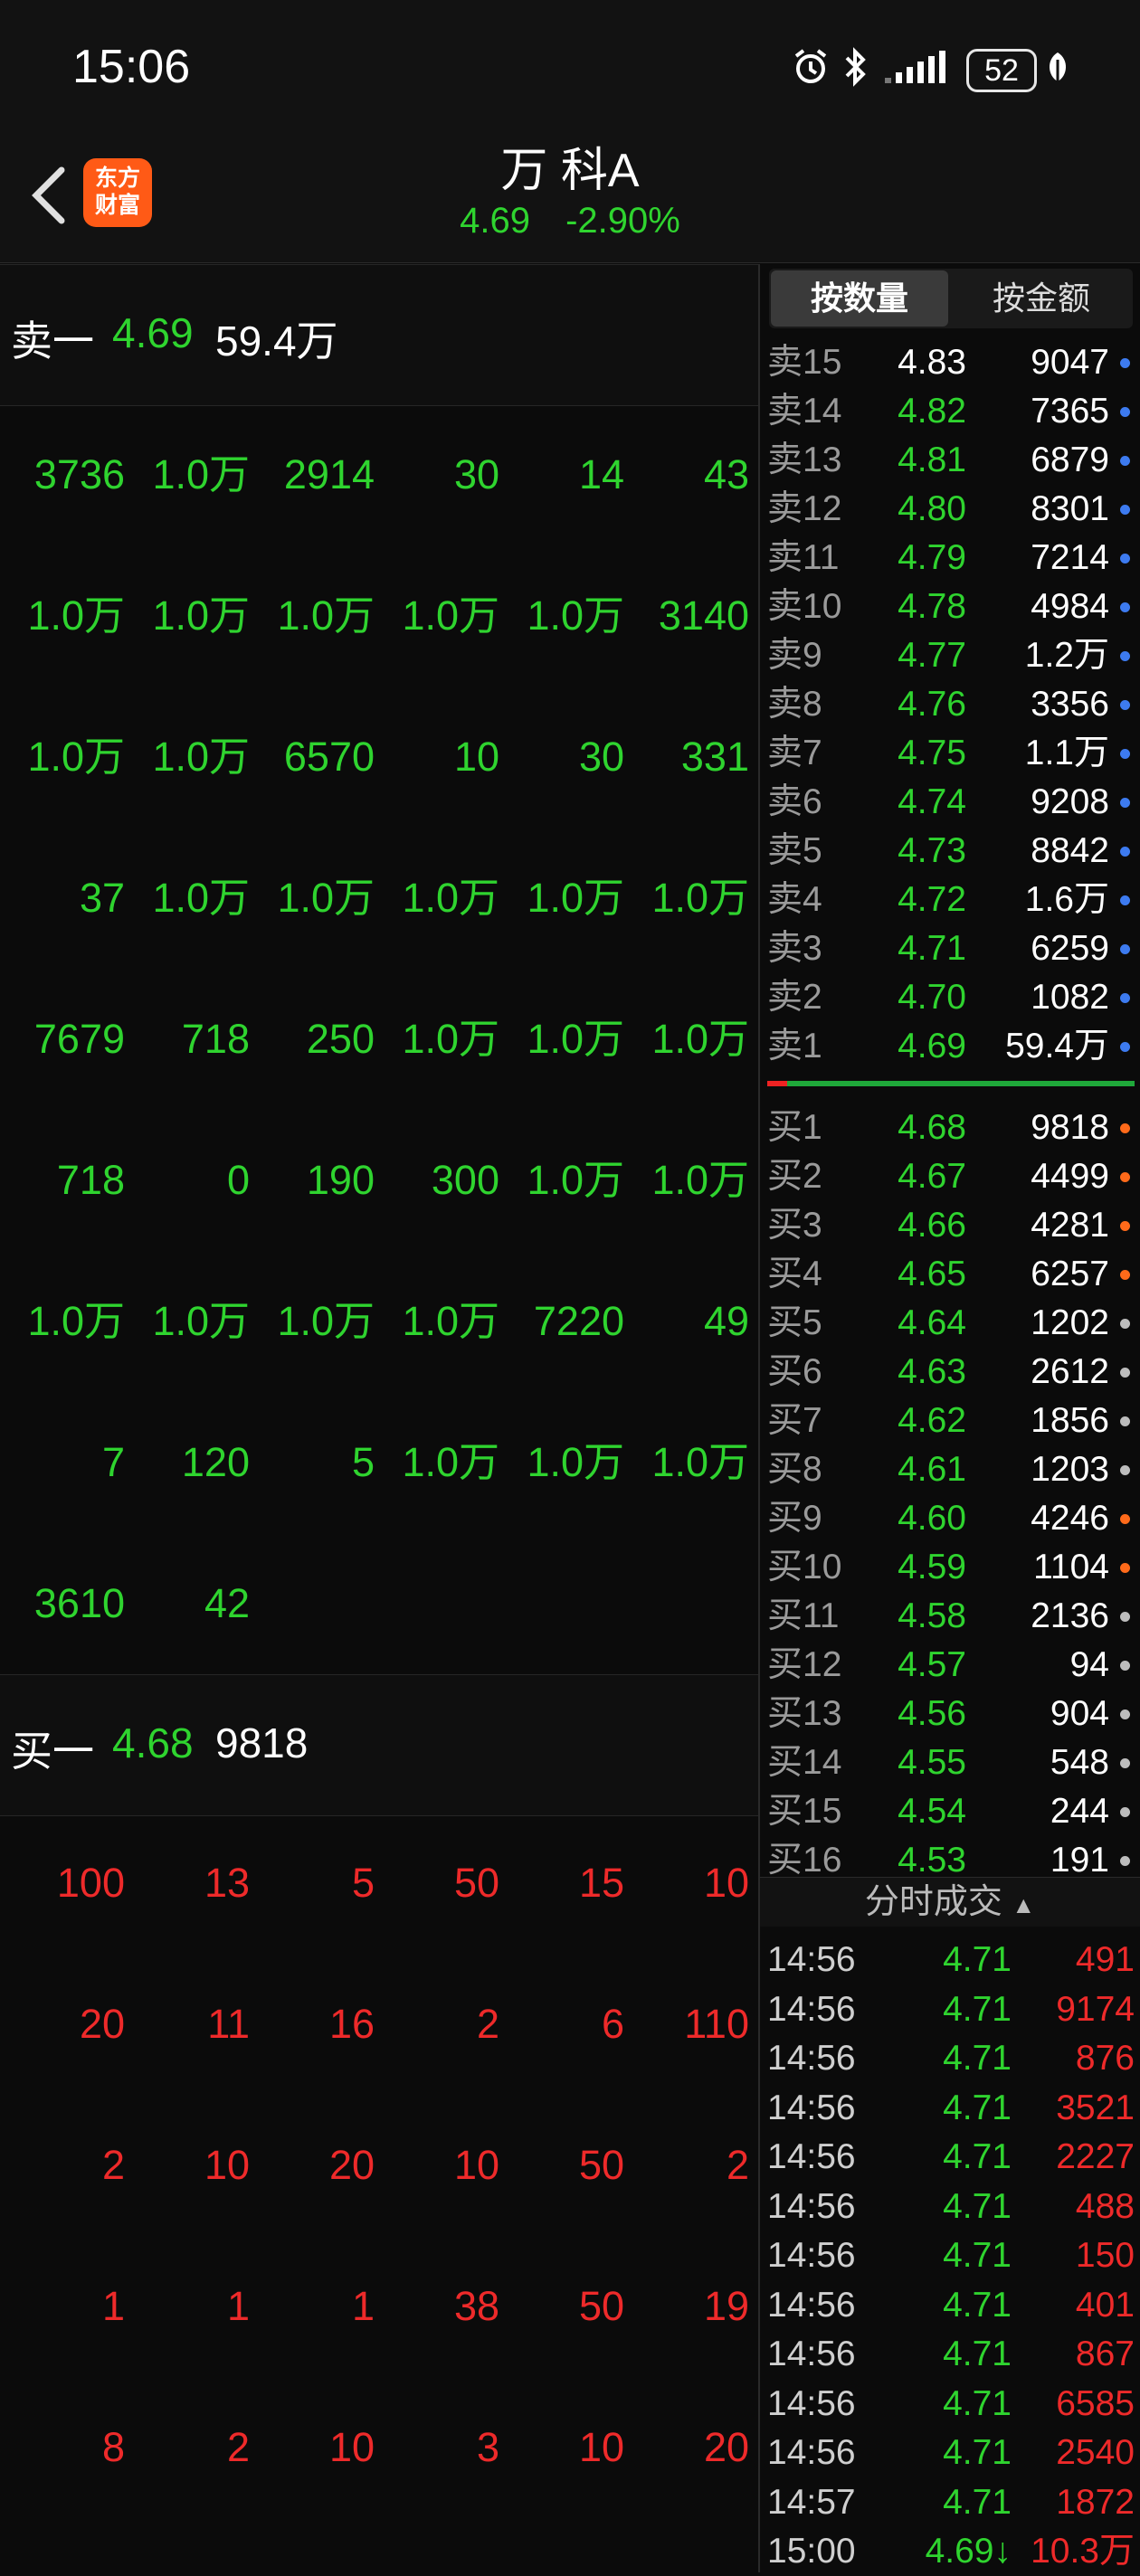 The image size is (1140, 2576). What do you see at coordinates (476, 2165) in the screenshot?
I see `order-cell: 10` at bounding box center [476, 2165].